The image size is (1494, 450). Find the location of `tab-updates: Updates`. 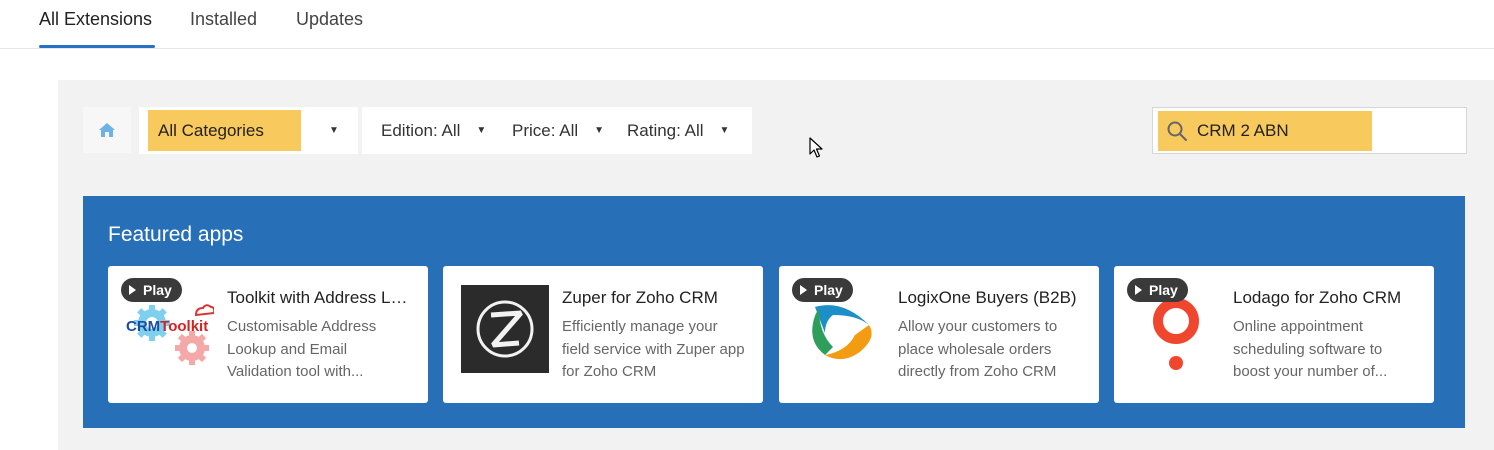

tab-updates: Updates is located at coordinates (329, 23).